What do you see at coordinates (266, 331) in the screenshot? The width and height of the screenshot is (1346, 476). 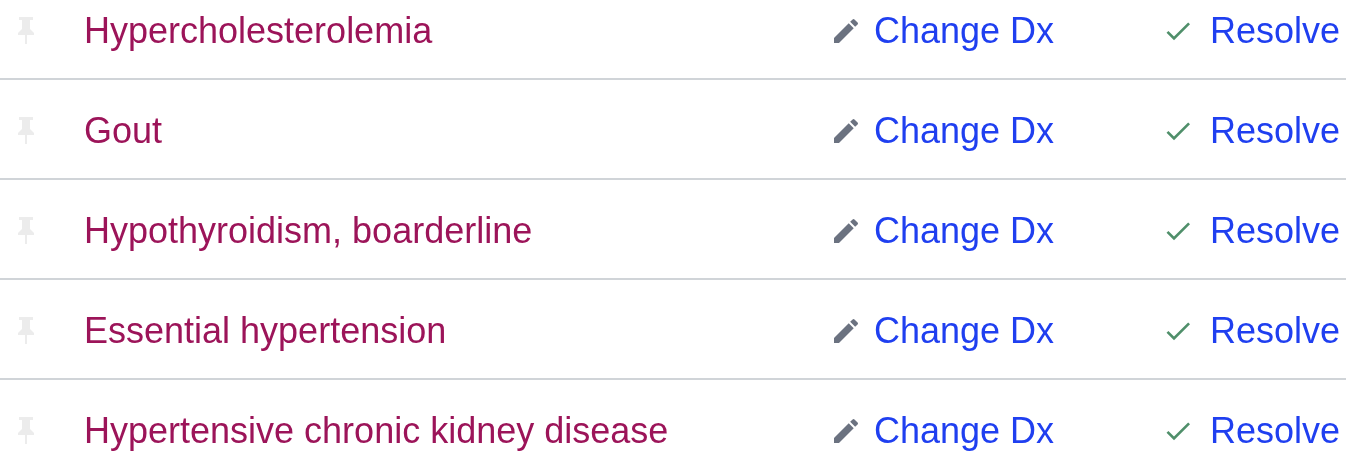 I see `diagnosis-name: Essential hypertension` at bounding box center [266, 331].